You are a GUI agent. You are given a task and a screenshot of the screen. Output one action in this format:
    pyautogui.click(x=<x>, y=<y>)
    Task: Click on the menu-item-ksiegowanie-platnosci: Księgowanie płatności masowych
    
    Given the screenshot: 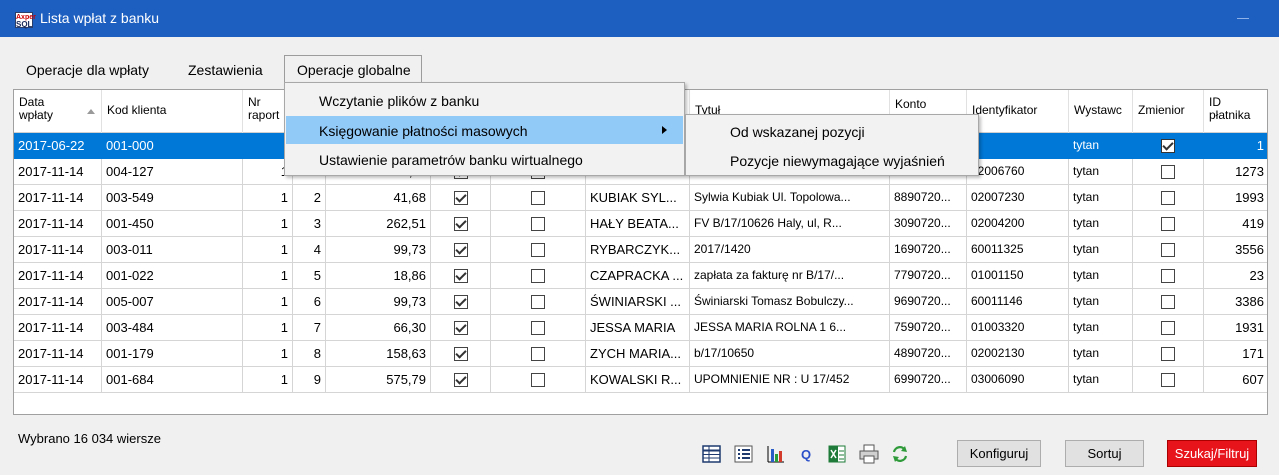 What is the action you would take?
    pyautogui.click(x=484, y=130)
    